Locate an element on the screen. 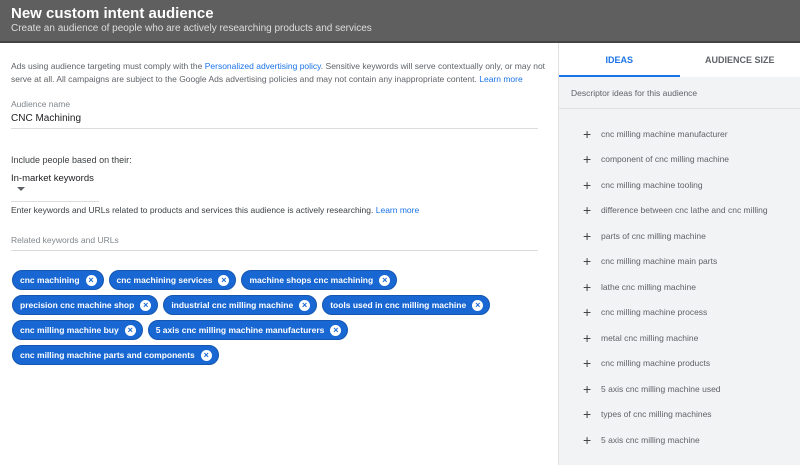 This screenshot has width=800, height=465. idea-label: cnc milling machine tooling is located at coordinates (652, 184).